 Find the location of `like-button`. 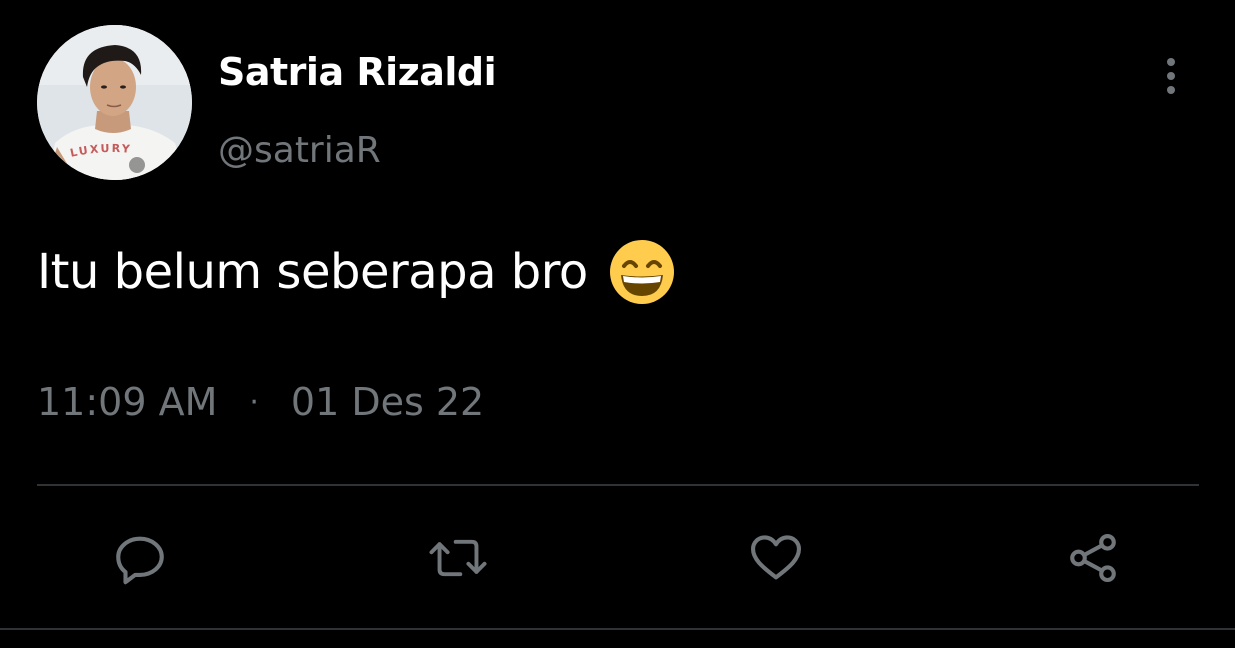

like-button is located at coordinates (776, 558).